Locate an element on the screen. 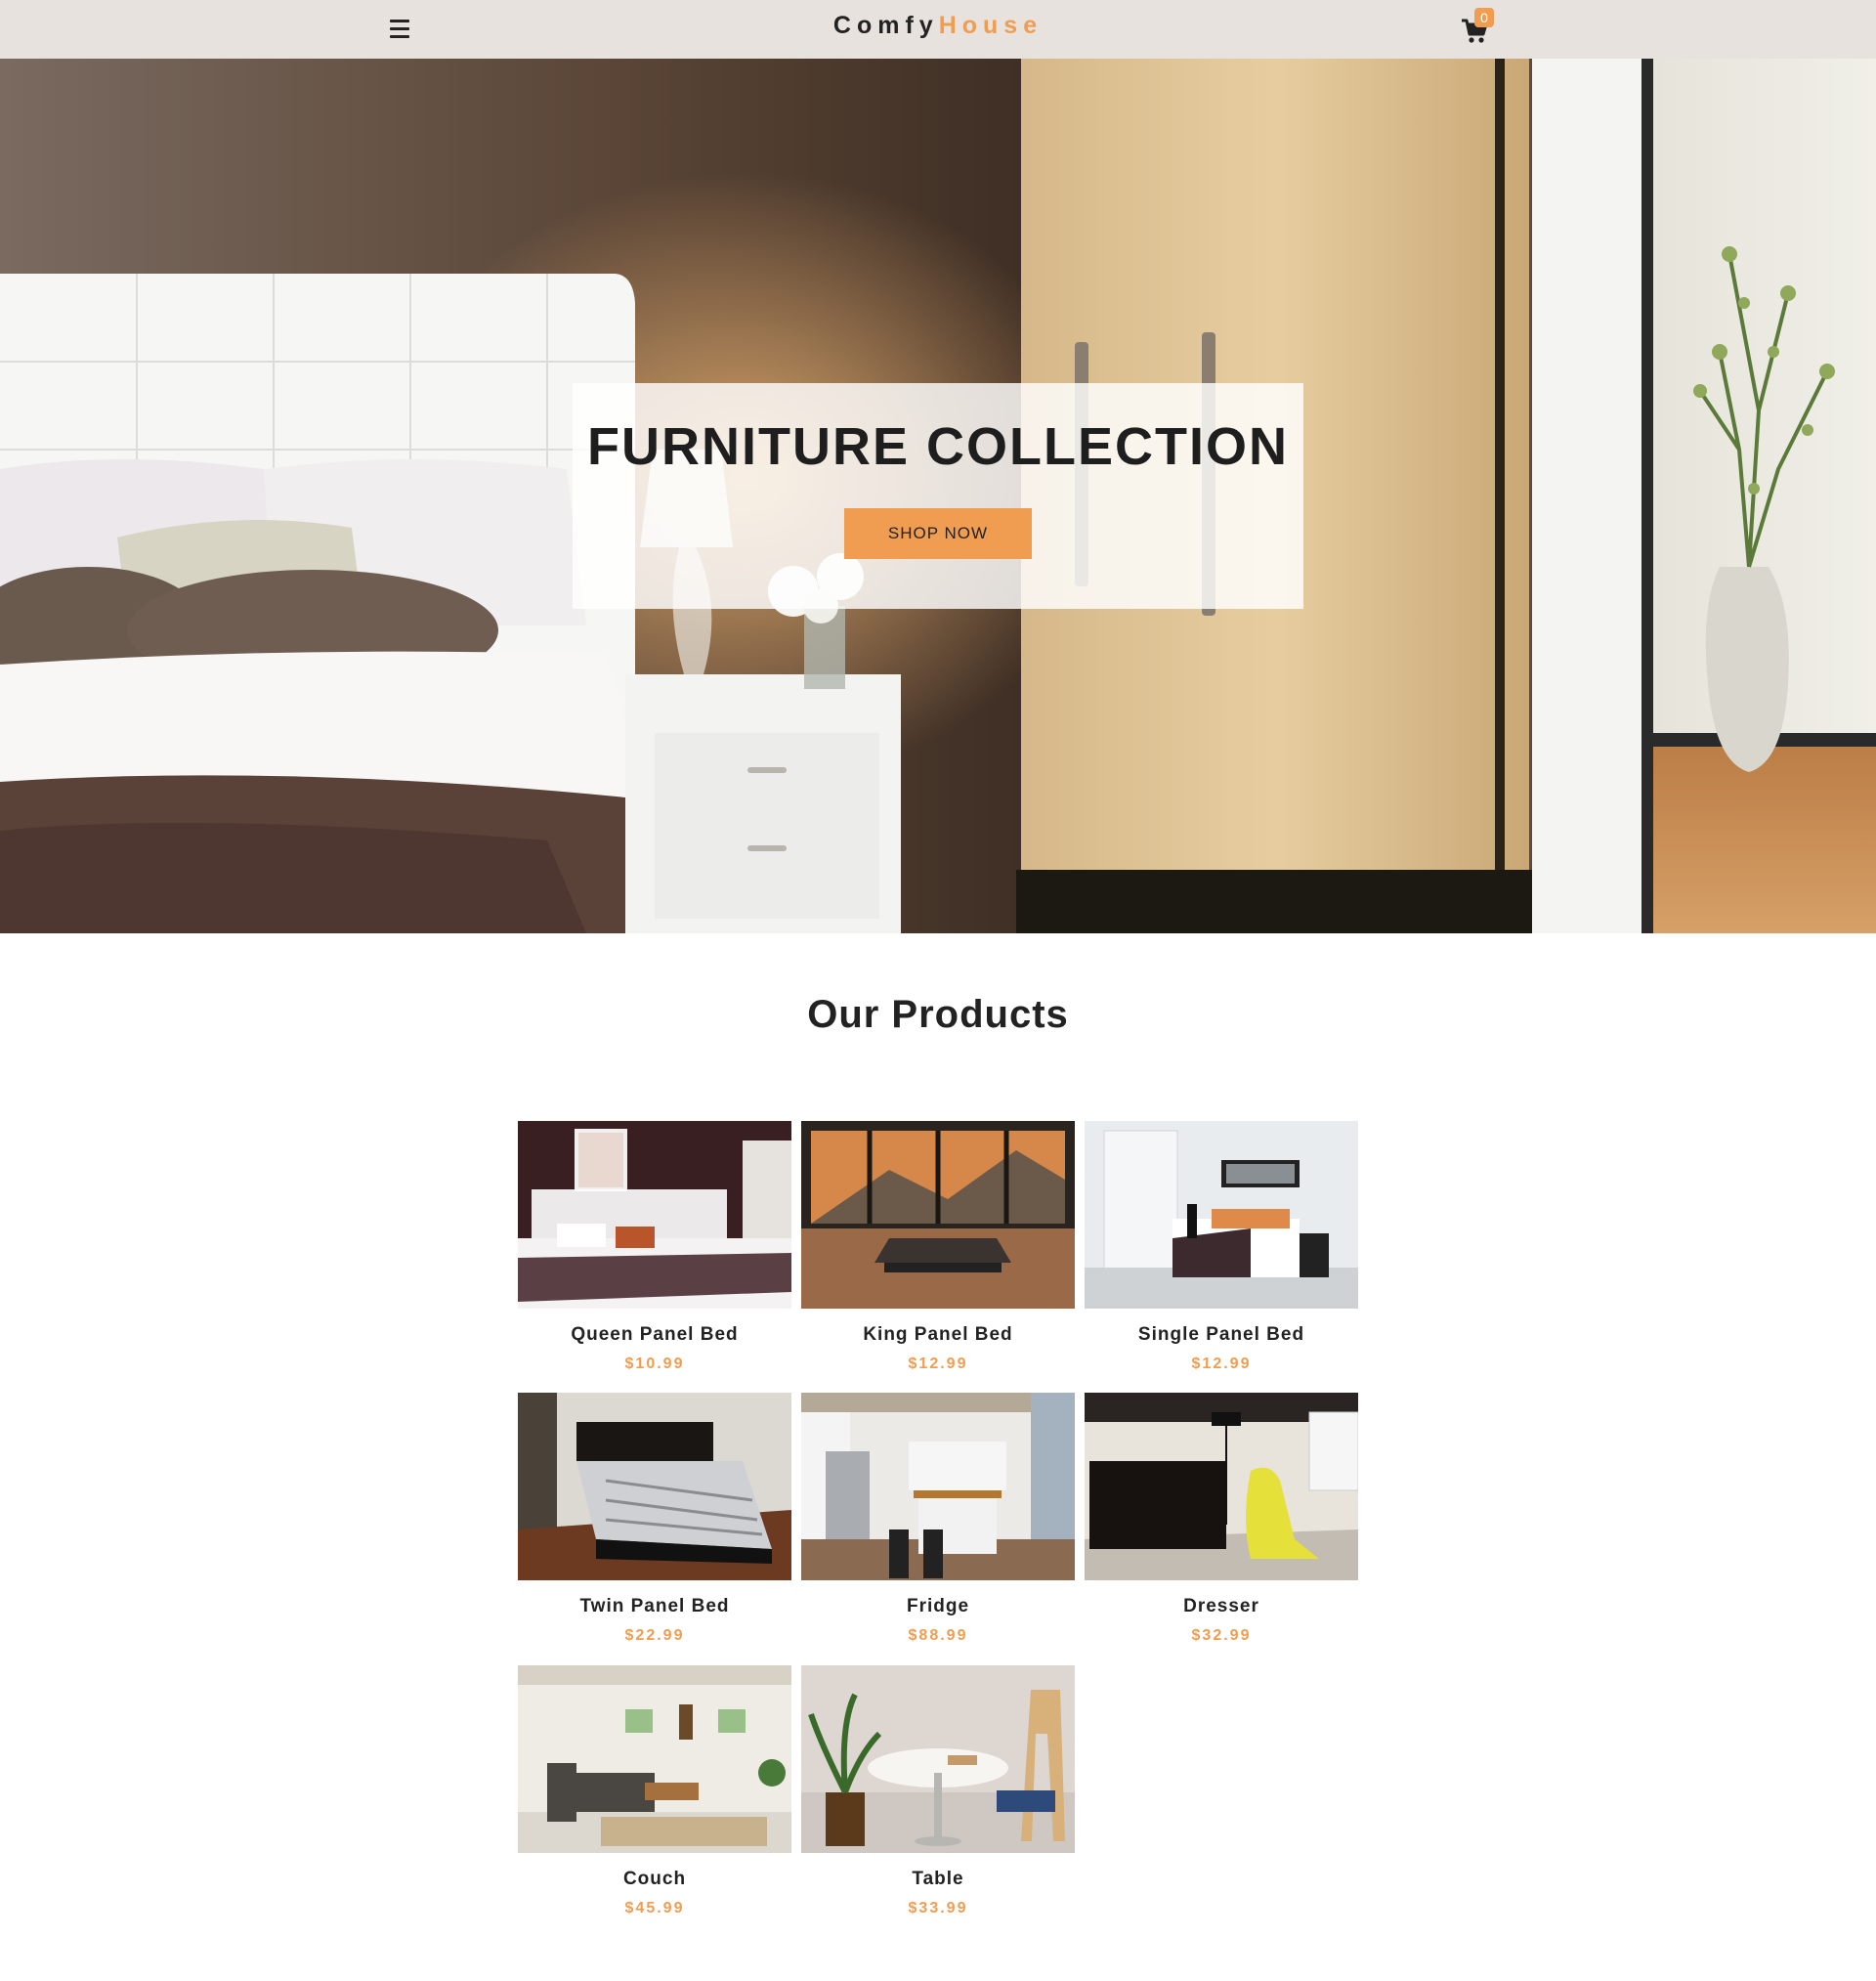 The width and height of the screenshot is (1876, 1981). product-name: Fridge is located at coordinates (938, 1606).